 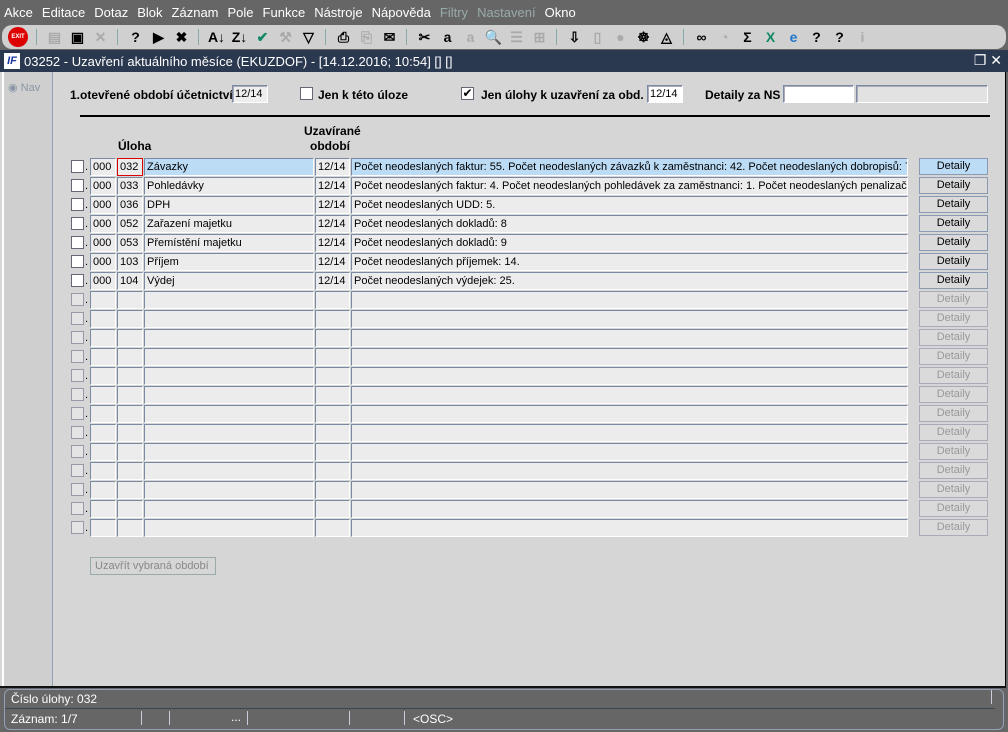 What do you see at coordinates (63, 12) in the screenshot?
I see `menu-editace: Editace` at bounding box center [63, 12].